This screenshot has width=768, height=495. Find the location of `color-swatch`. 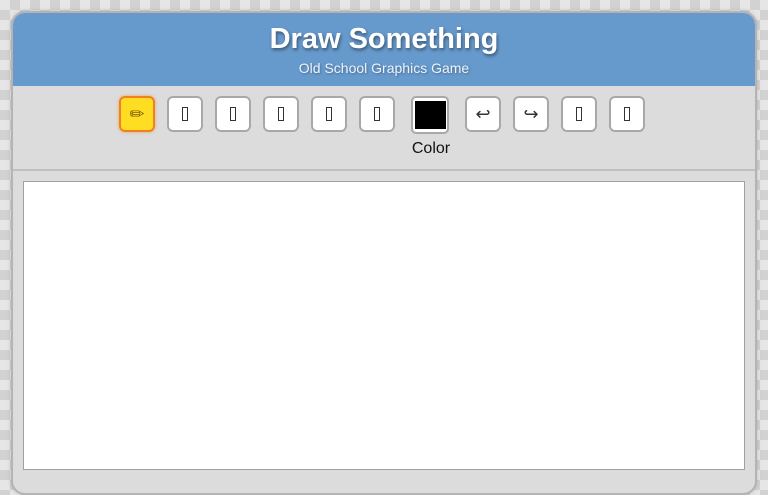

color-swatch is located at coordinates (430, 115).